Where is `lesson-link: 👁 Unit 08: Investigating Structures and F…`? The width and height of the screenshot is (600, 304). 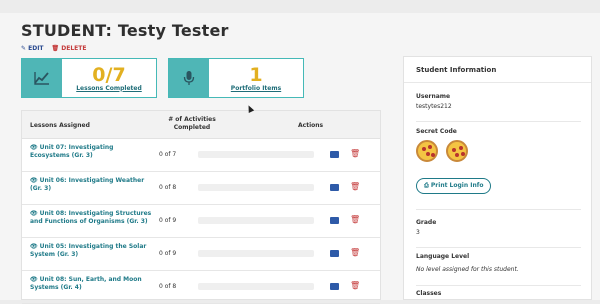
lesson-link: 👁 Unit 08: Investigating Structures and F… is located at coordinates (92, 218).